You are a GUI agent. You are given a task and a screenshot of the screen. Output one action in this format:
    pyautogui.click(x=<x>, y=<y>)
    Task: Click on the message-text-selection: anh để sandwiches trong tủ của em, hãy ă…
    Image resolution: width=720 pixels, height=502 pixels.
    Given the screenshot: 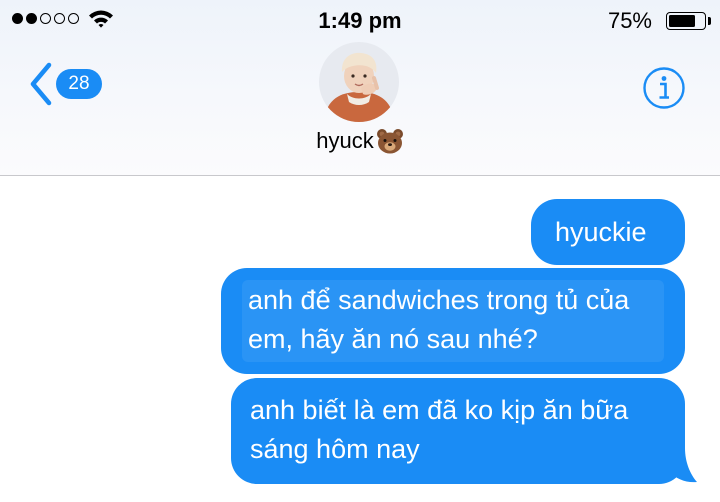 What is the action you would take?
    pyautogui.click(x=453, y=321)
    